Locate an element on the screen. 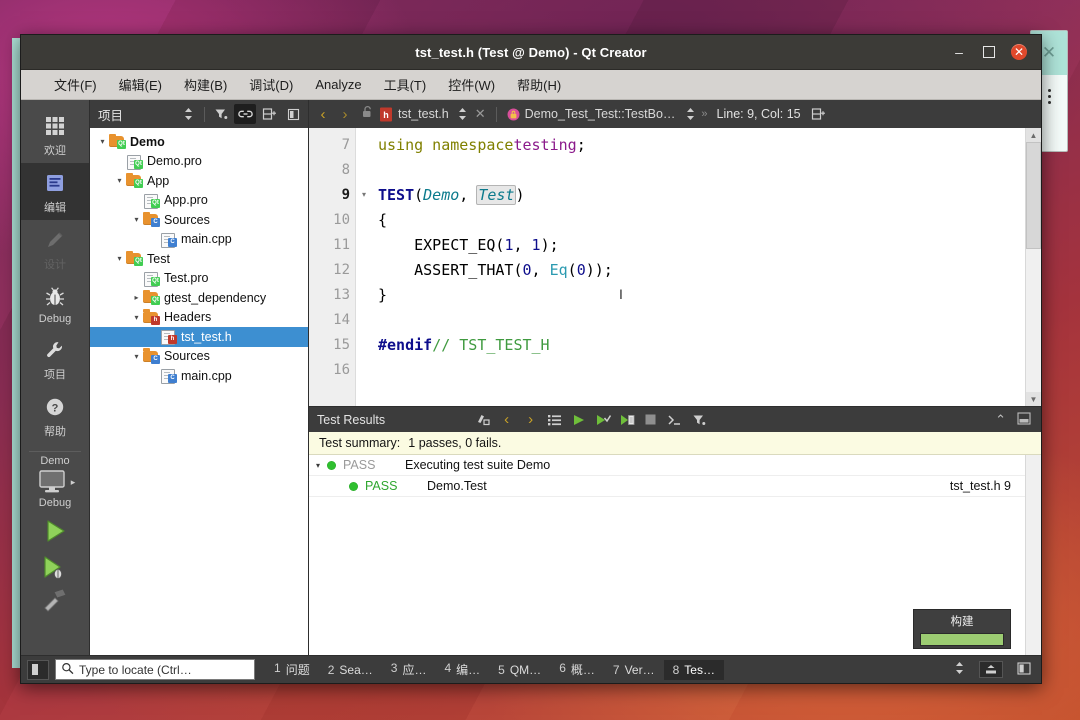 The width and height of the screenshot is (1080, 720). code-line: #endif // TST_TEST_H is located at coordinates (698, 344).